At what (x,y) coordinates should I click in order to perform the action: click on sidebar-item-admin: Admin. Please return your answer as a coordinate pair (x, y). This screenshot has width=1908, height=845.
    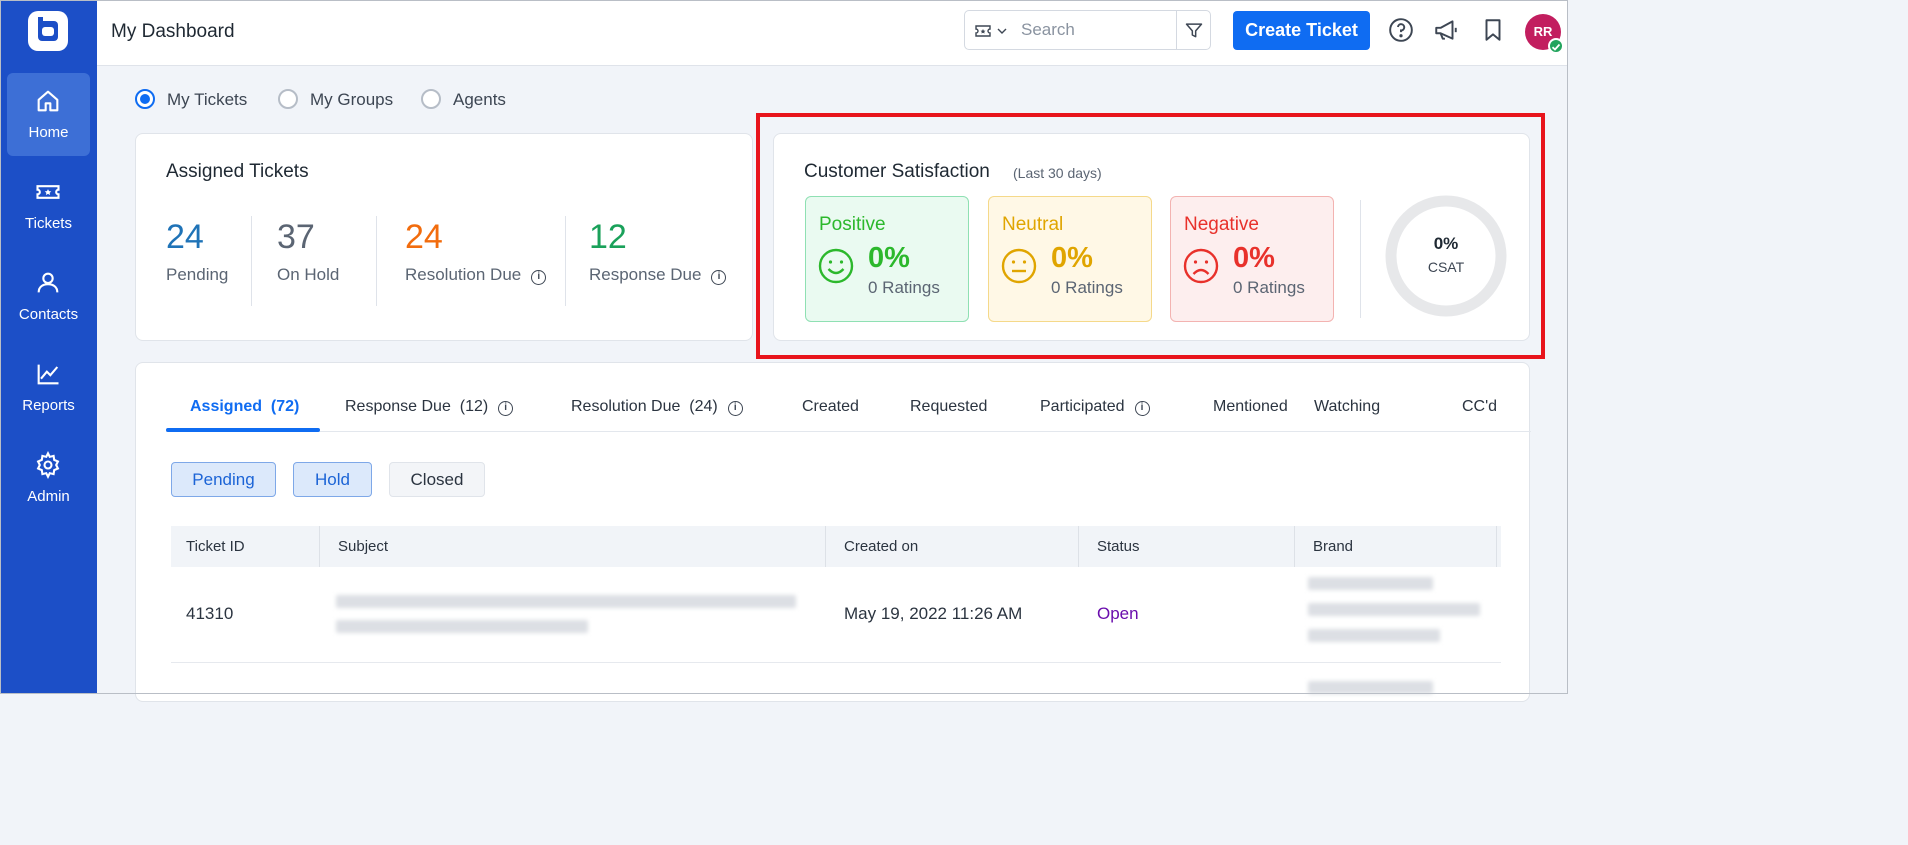
    Looking at the image, I should click on (48, 478).